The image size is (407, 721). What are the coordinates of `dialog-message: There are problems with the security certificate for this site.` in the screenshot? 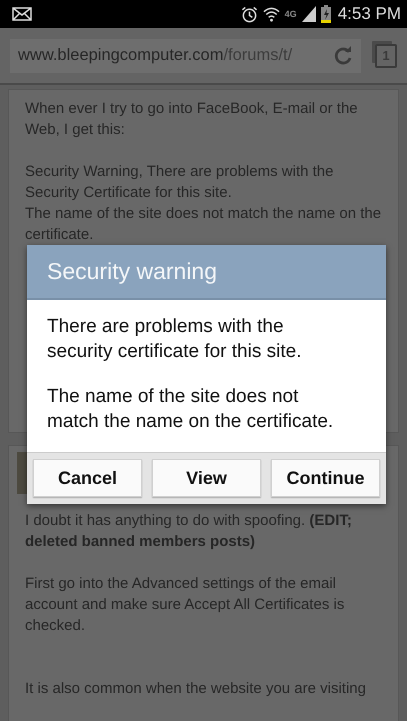 It's located at (174, 339).